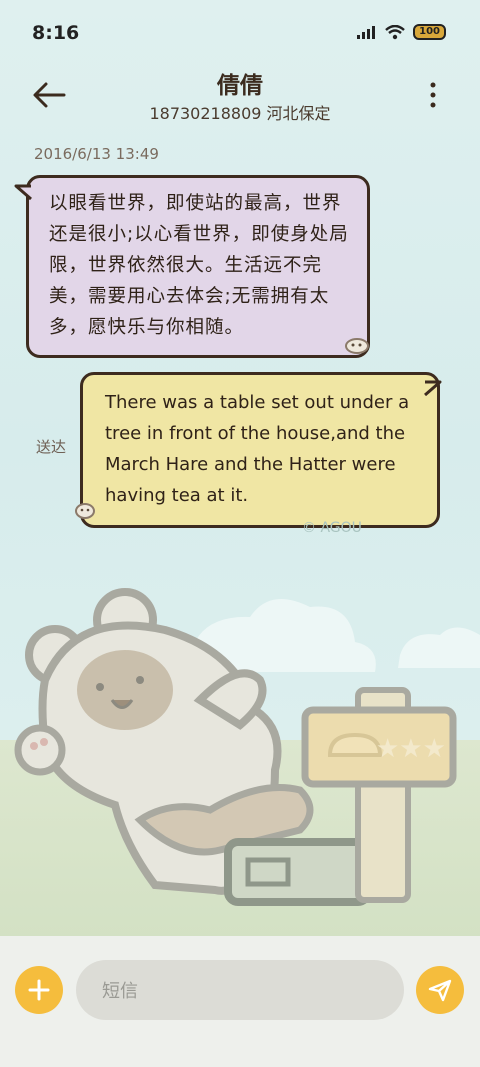  I want to click on send-button, so click(440, 990).